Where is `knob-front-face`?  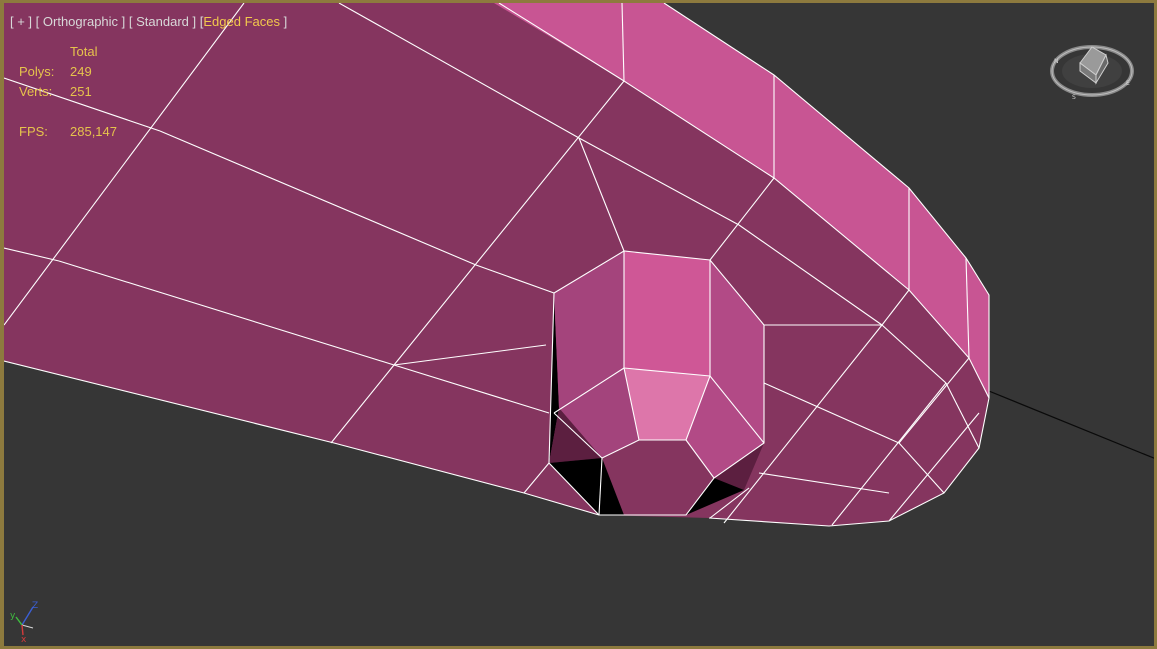
knob-front-face is located at coordinates (667, 313).